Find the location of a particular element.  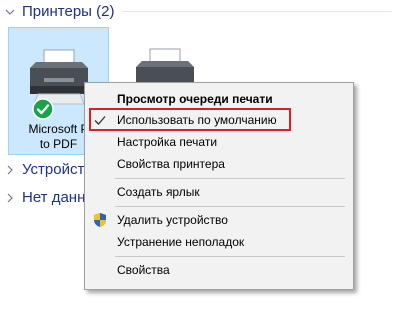

group-header-no-data: Нет данны is located at coordinates (50, 197).